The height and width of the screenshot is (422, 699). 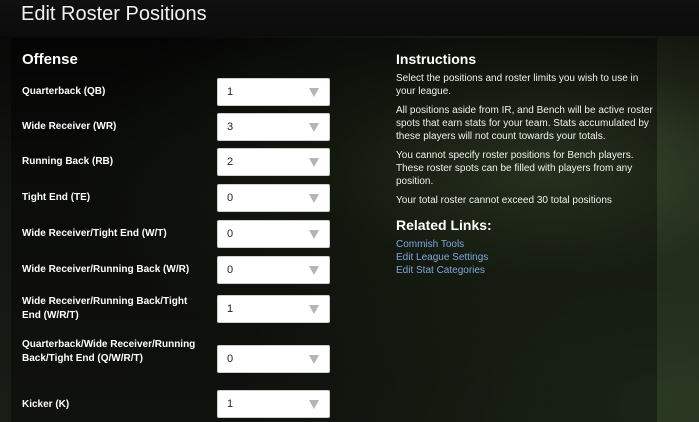 What do you see at coordinates (177, 162) in the screenshot?
I see `roster-row-rb: Running Back (RB) 2` at bounding box center [177, 162].